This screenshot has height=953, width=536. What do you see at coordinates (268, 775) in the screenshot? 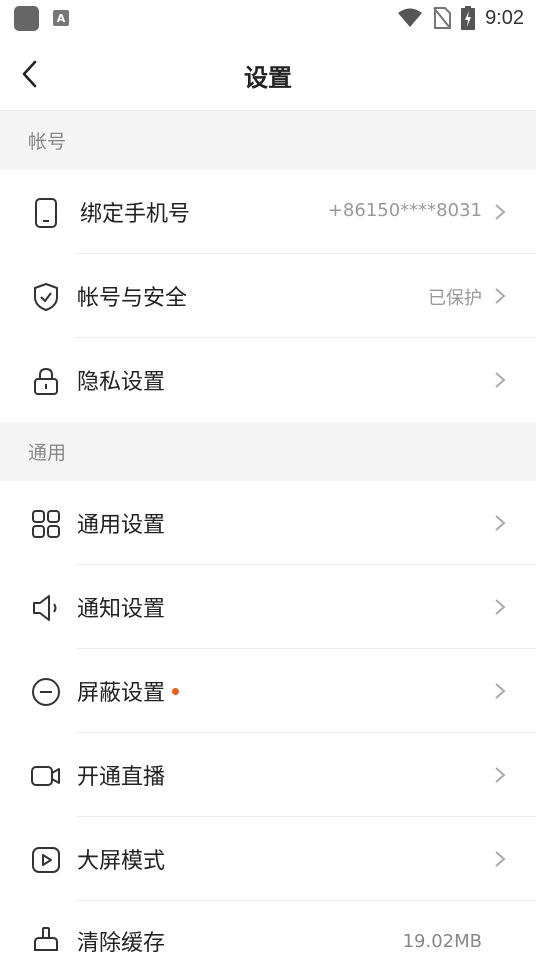
I see `row-live: 开通直播` at bounding box center [268, 775].